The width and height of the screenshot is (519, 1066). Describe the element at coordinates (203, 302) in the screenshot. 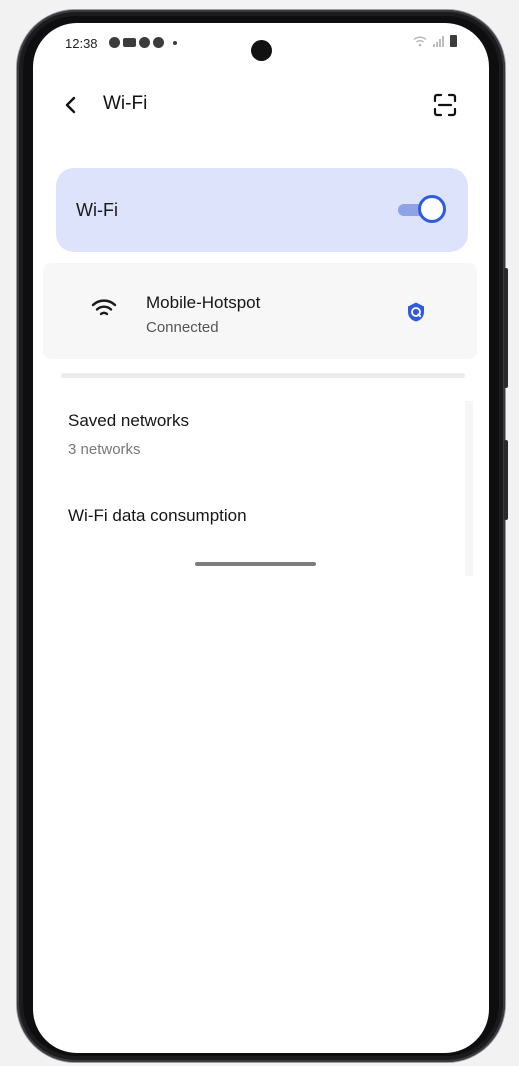

I see `network-name: Mobile-Hotspot` at that location.